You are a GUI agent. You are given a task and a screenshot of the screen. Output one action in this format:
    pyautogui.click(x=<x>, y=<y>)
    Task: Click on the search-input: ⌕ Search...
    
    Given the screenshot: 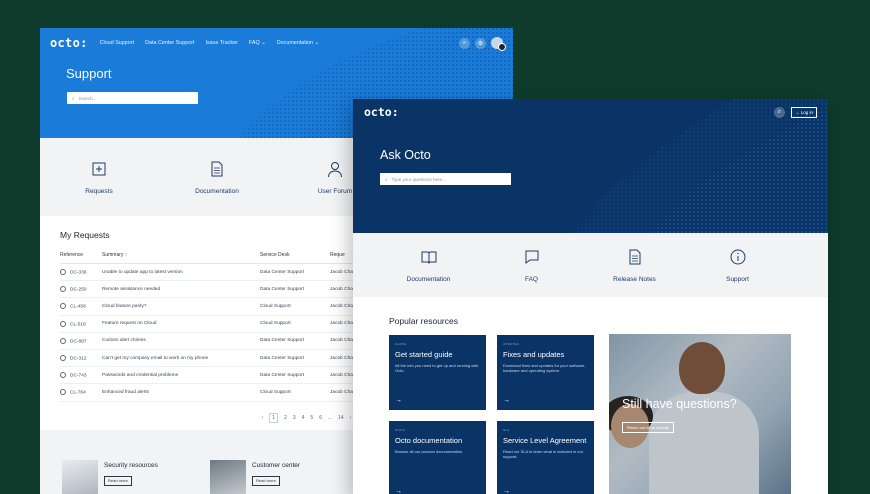 What is the action you would take?
    pyautogui.click(x=132, y=98)
    